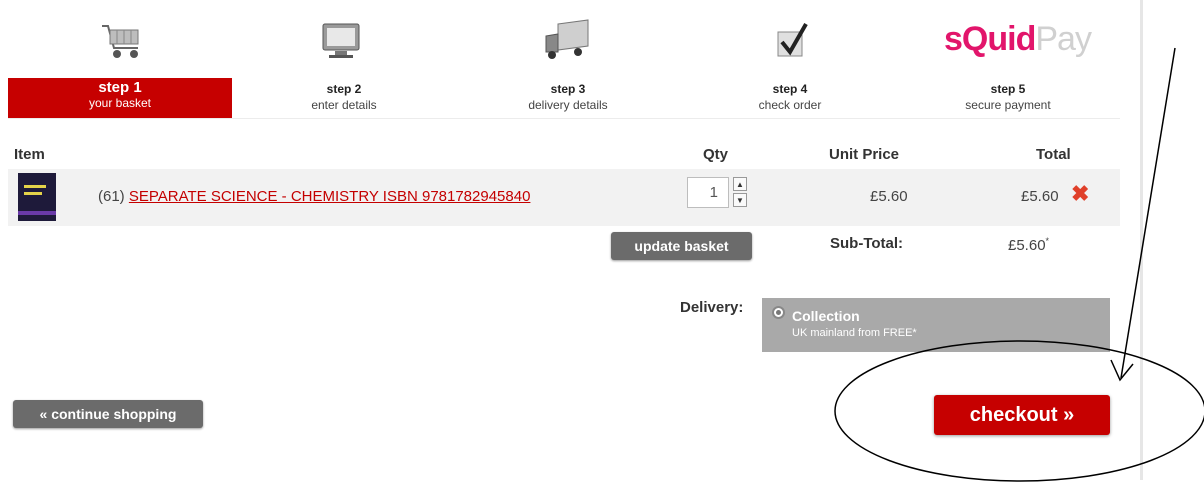  What do you see at coordinates (854, 333) in the screenshot?
I see `delivery-option-subtitle: UK mainland from FREE*` at bounding box center [854, 333].